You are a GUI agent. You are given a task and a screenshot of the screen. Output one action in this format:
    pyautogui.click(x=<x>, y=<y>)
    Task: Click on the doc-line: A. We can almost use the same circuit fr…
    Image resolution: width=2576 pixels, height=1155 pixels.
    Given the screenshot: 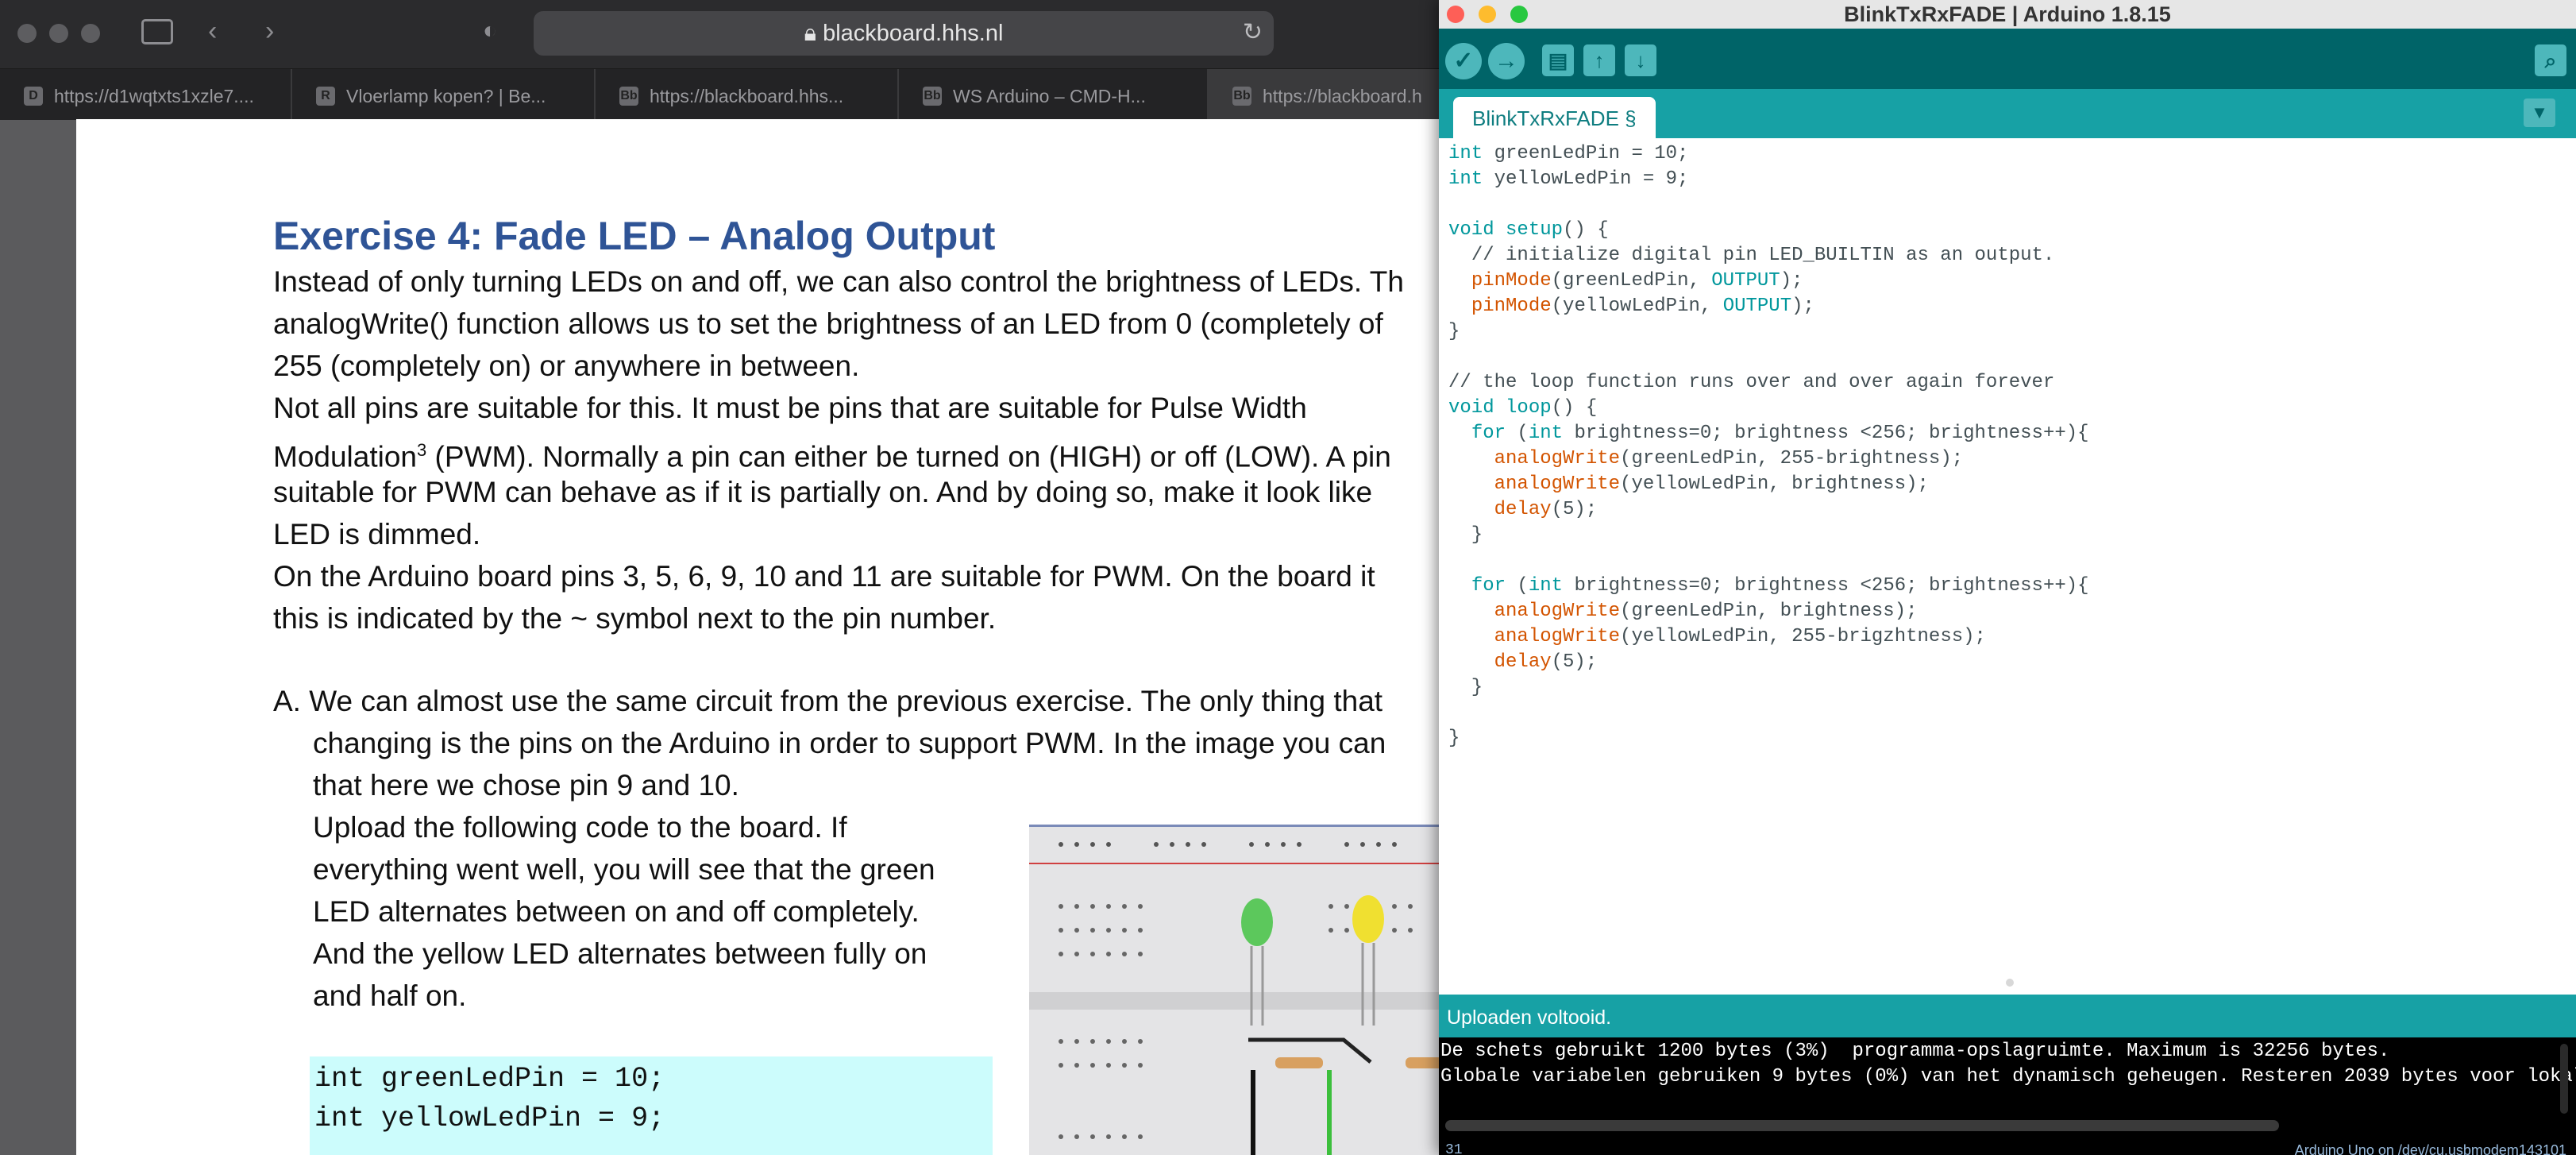 What is the action you would take?
    pyautogui.click(x=828, y=701)
    